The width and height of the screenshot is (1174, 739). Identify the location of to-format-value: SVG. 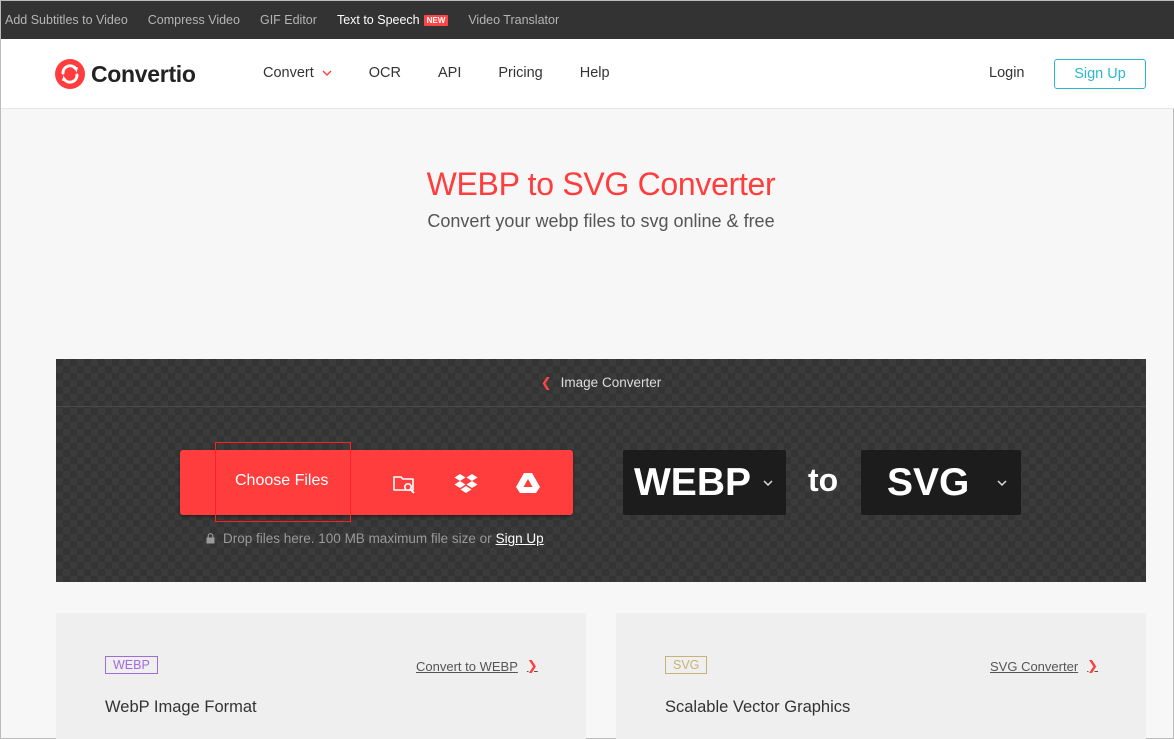
(928, 482).